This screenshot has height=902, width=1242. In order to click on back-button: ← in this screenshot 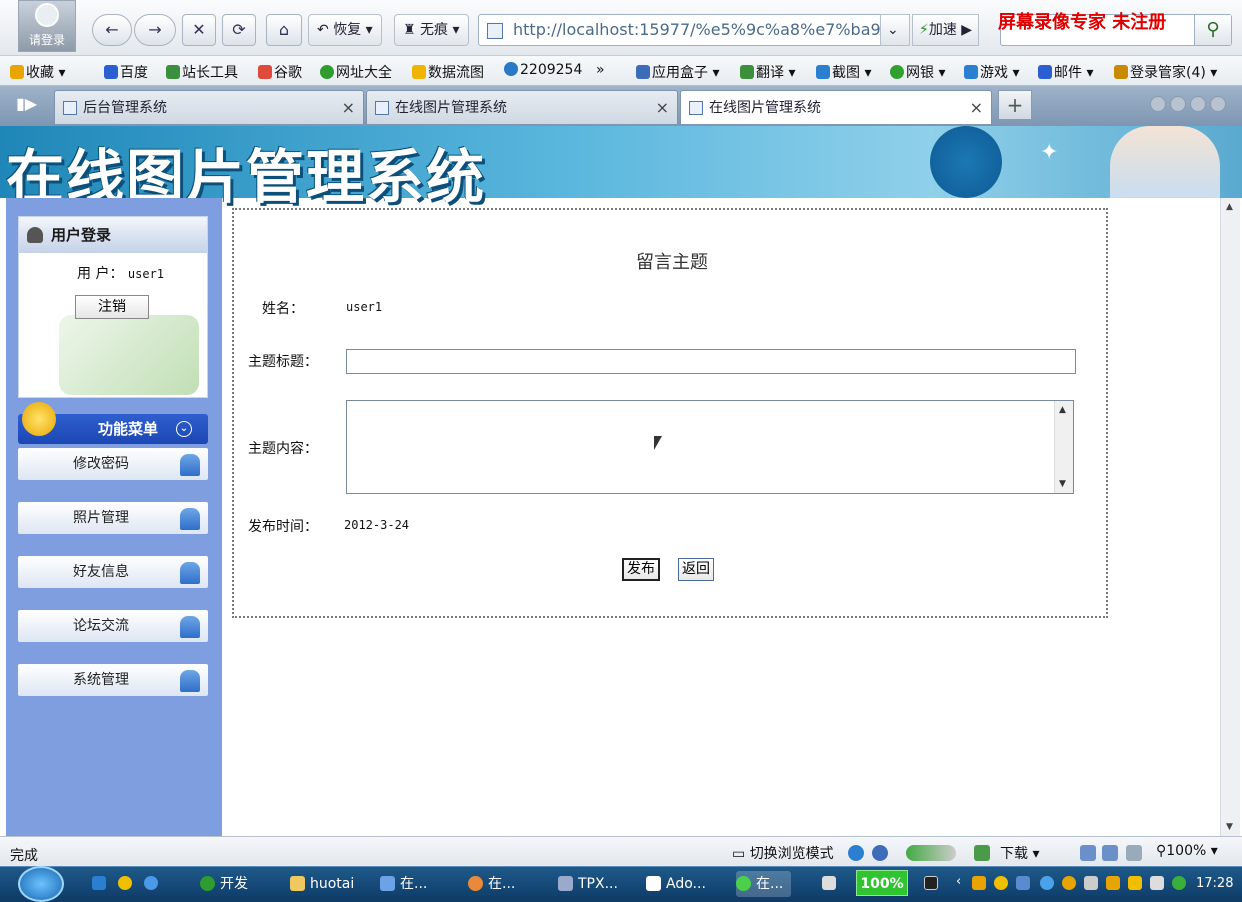, I will do `click(112, 30)`.